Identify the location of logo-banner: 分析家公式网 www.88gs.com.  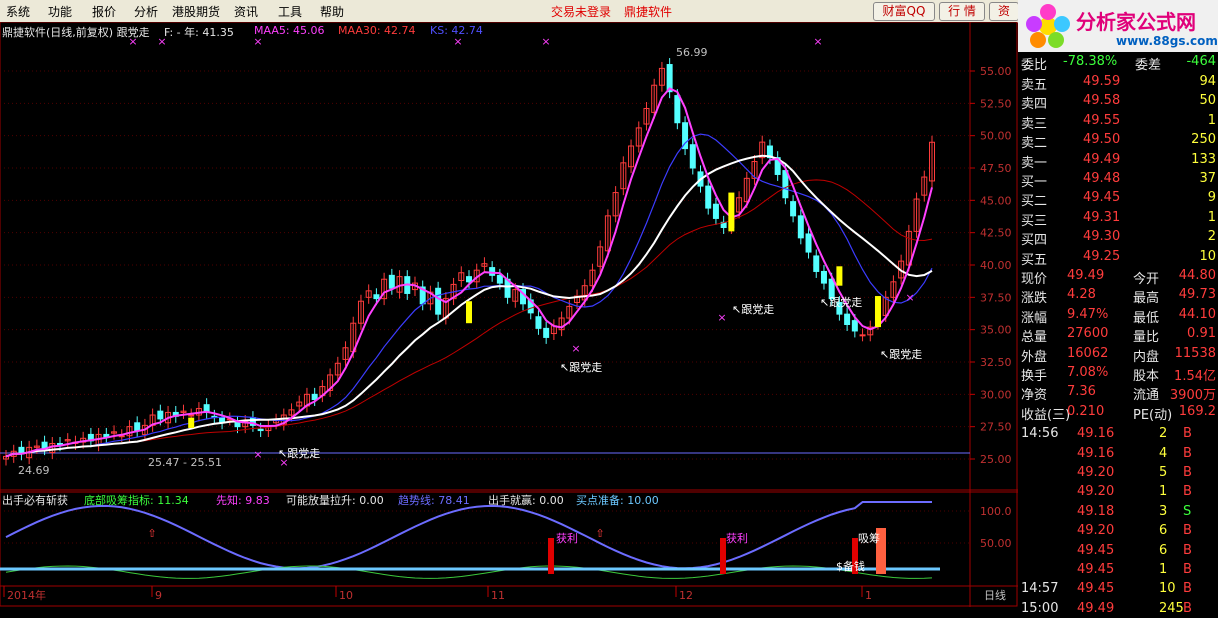
(1118, 26).